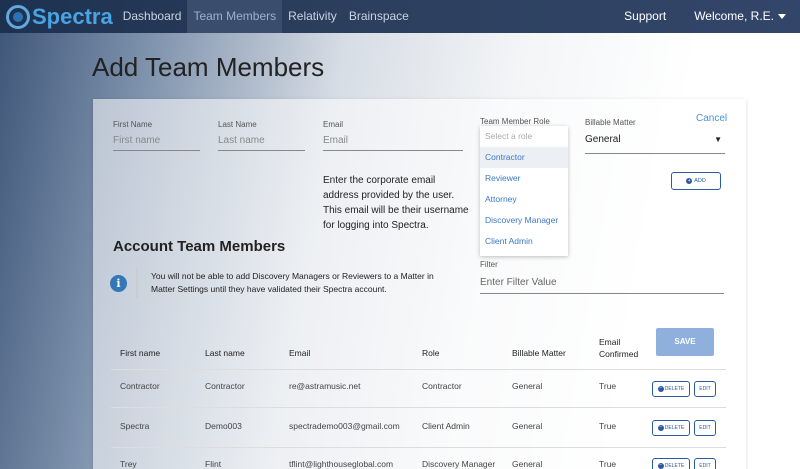 This screenshot has width=800, height=469. I want to click on role-option-discovery-manager: Discovery Manager, so click(524, 220).